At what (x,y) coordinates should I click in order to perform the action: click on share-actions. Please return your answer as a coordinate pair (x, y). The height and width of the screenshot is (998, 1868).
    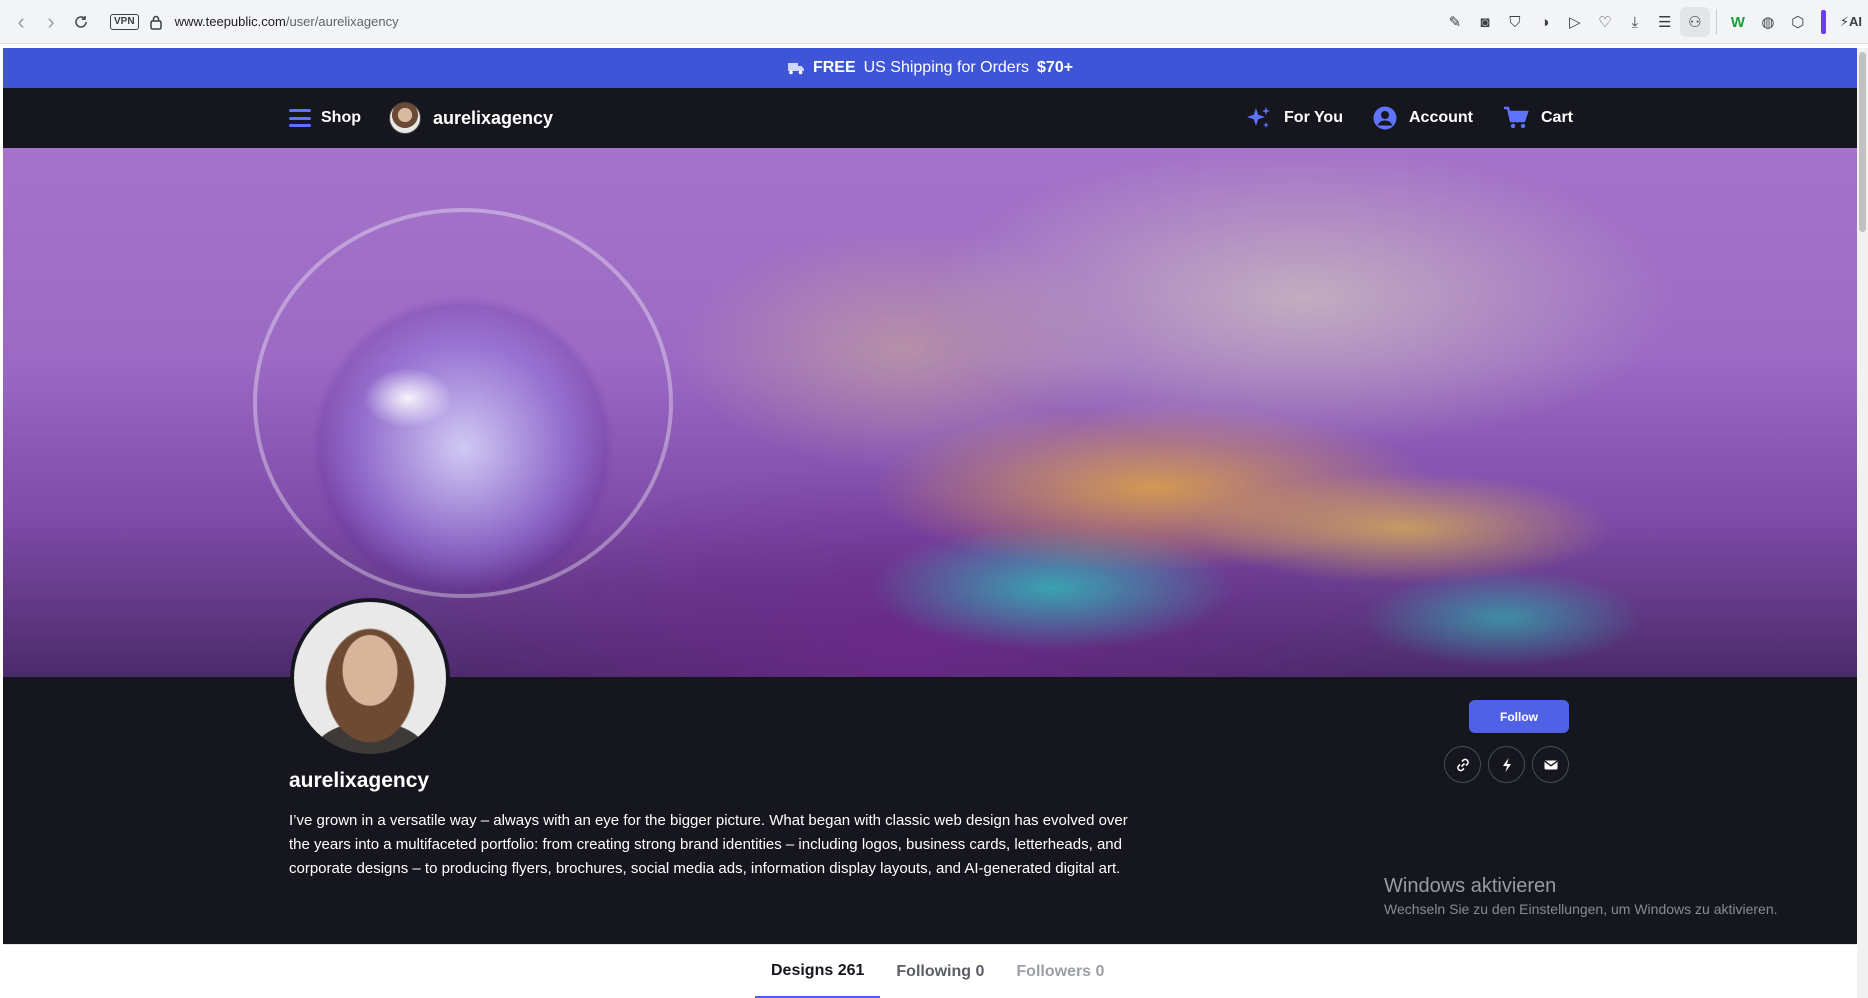
    Looking at the image, I should click on (1506, 764).